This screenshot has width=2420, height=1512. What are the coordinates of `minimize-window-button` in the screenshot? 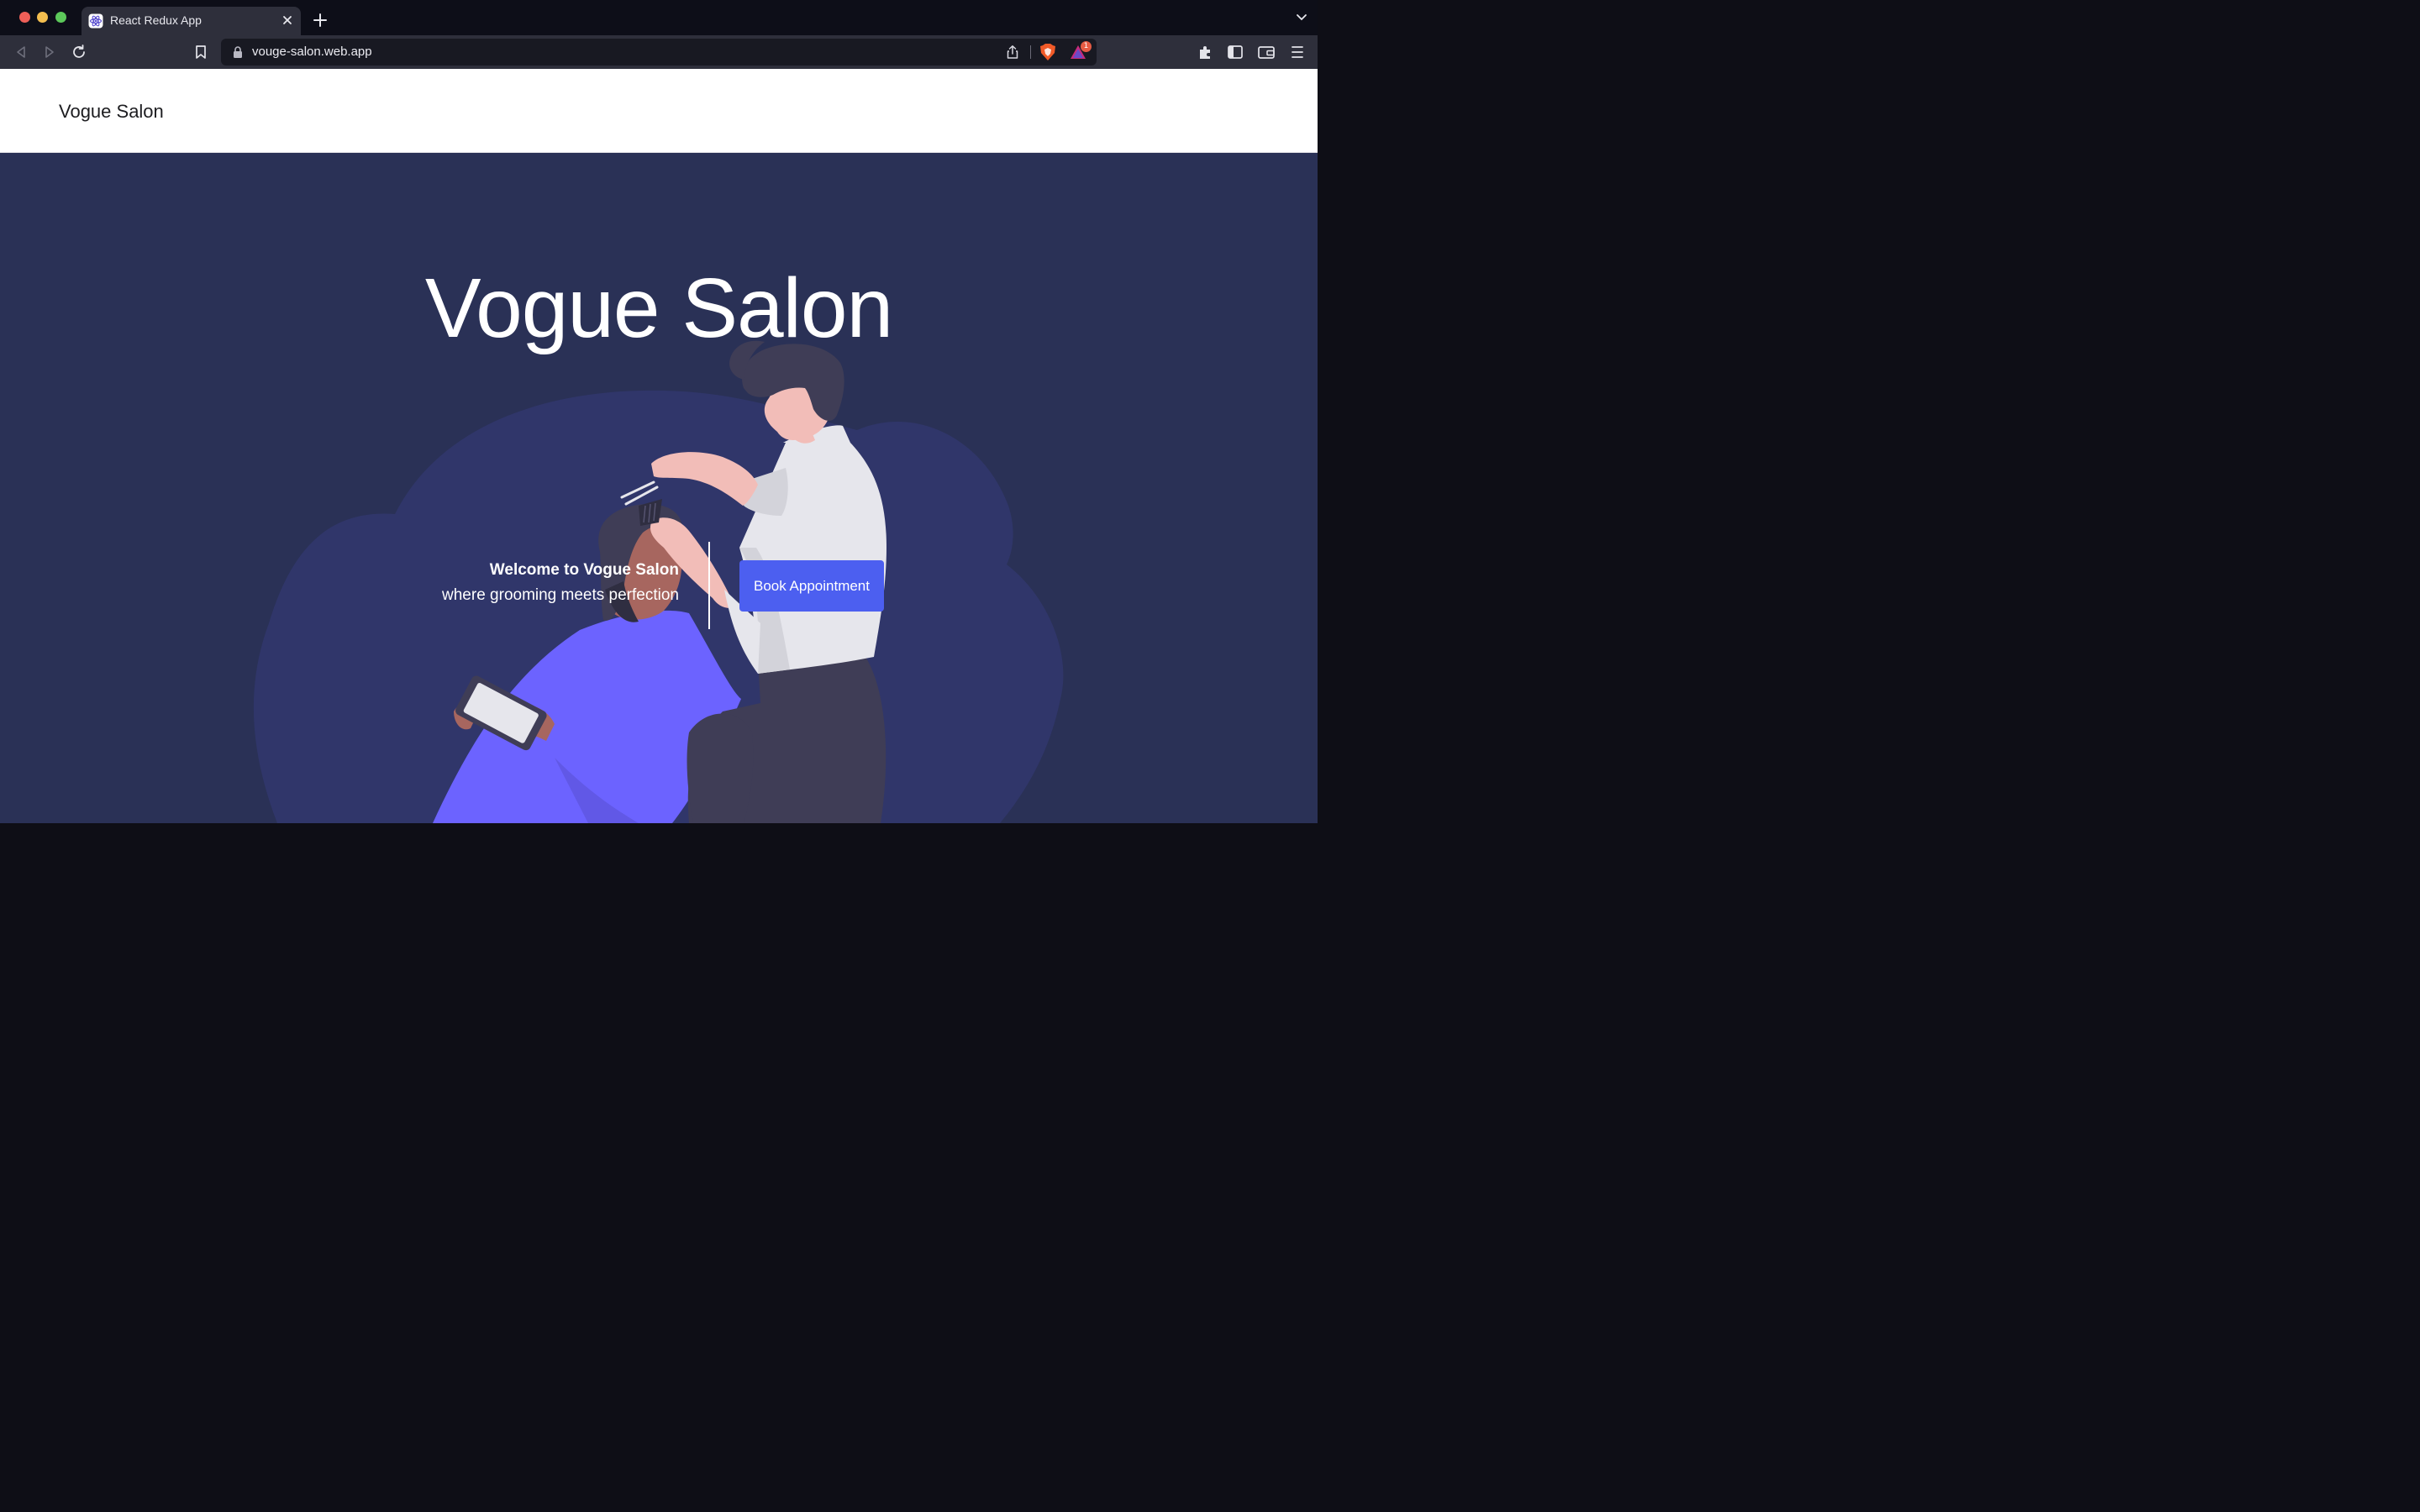 It's located at (42, 17).